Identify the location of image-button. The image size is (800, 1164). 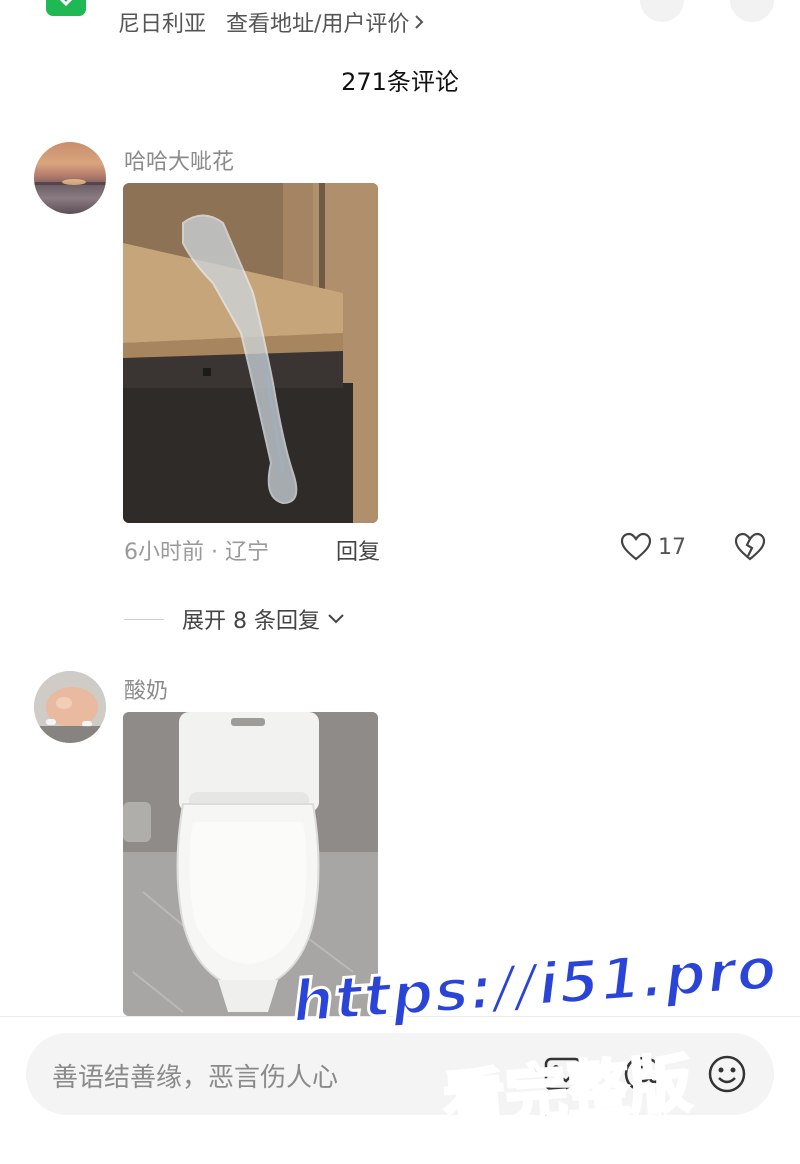
(563, 1076).